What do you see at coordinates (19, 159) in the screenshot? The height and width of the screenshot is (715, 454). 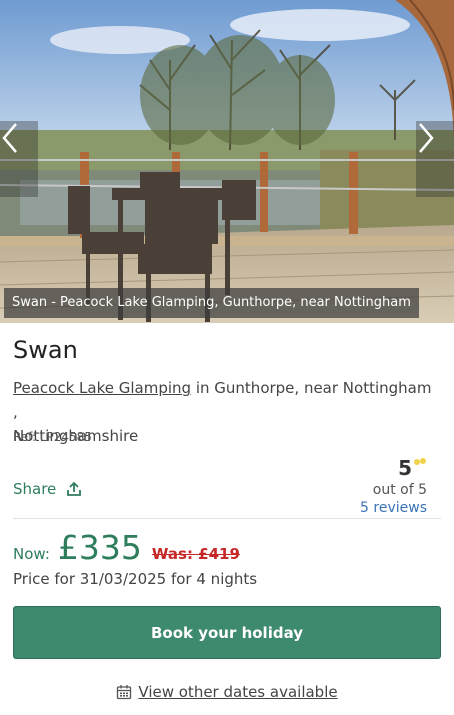 I see `carousel-prev-button` at bounding box center [19, 159].